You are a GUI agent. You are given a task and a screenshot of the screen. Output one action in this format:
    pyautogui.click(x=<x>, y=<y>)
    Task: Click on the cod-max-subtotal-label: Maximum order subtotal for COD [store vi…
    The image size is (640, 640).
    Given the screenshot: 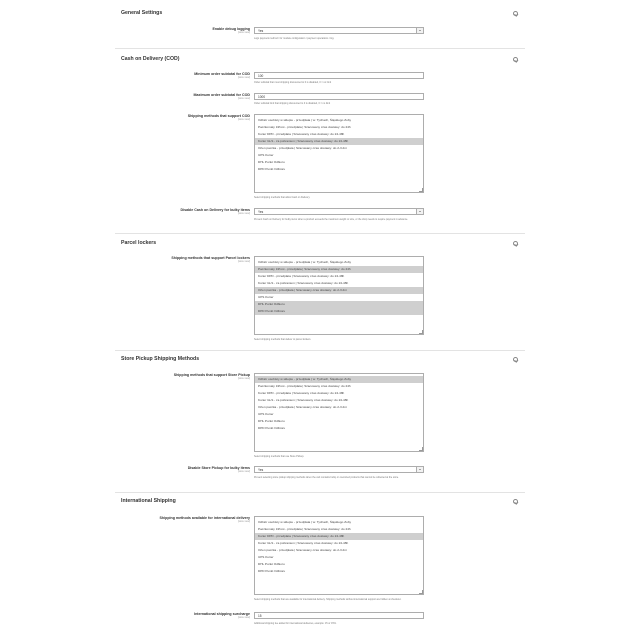 What is the action you would take?
    pyautogui.click(x=221, y=96)
    